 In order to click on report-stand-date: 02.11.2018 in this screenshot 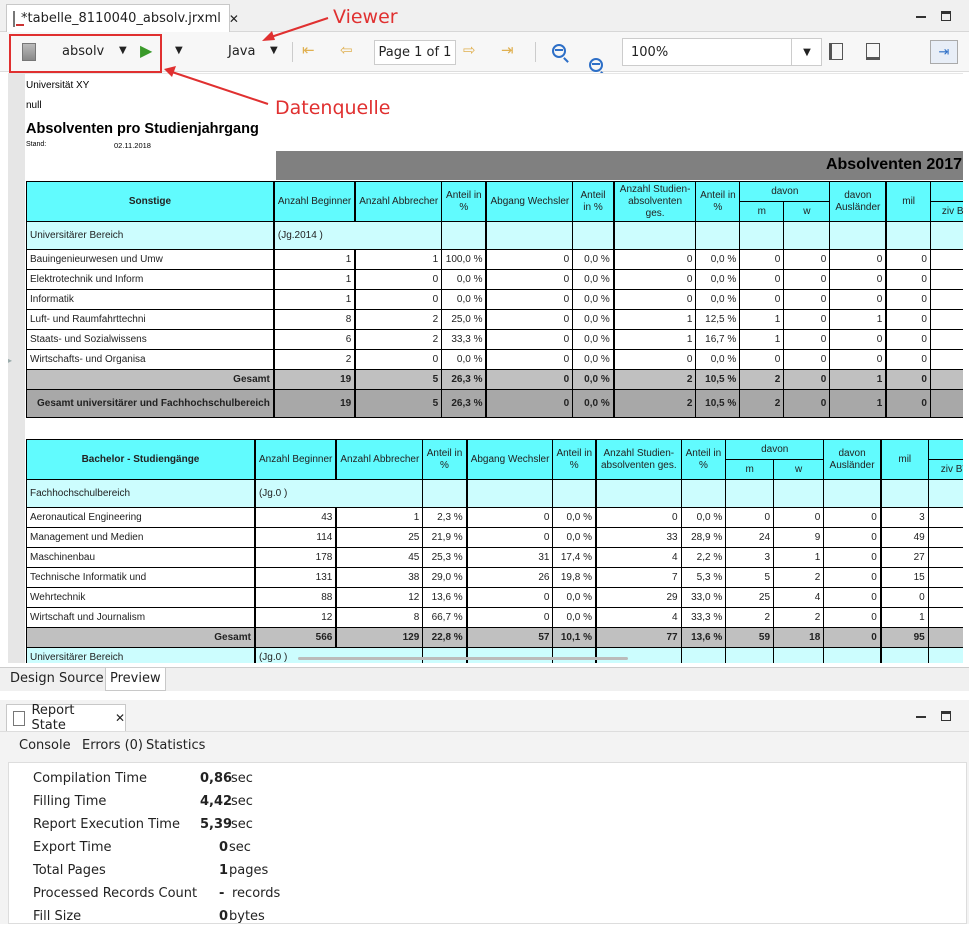, I will do `click(132, 145)`.